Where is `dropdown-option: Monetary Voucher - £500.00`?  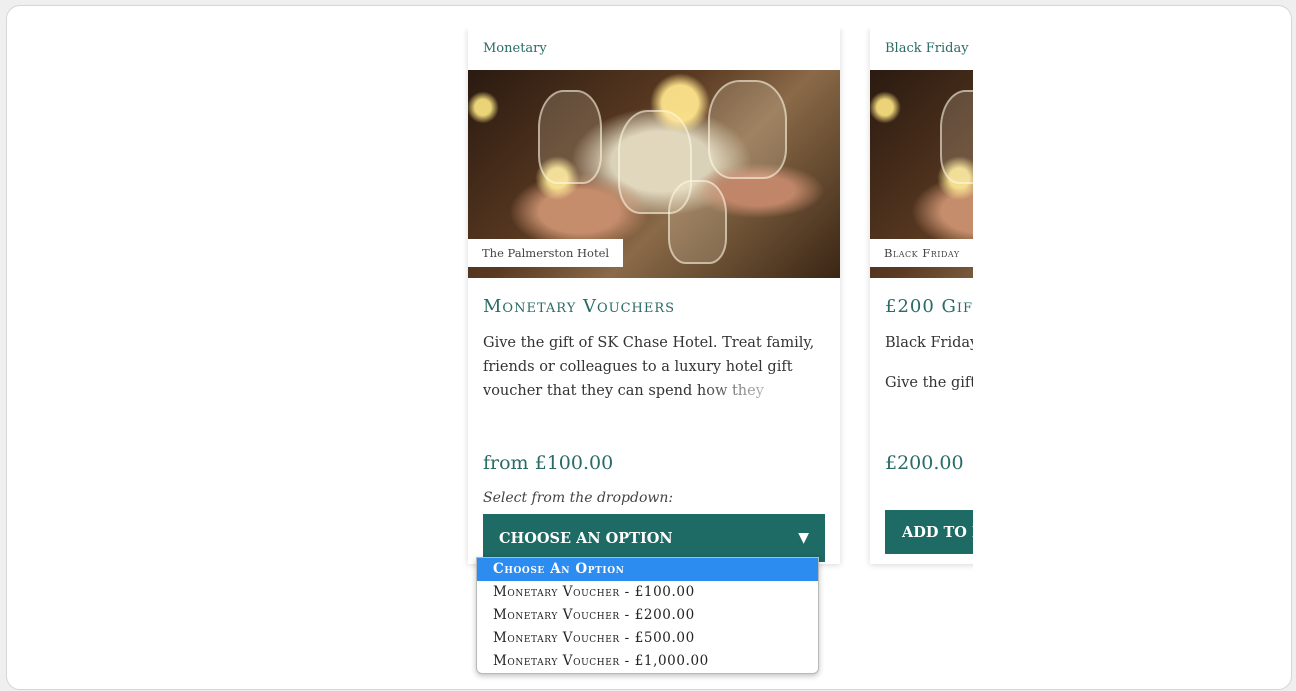 dropdown-option: Monetary Voucher - £500.00 is located at coordinates (647, 638).